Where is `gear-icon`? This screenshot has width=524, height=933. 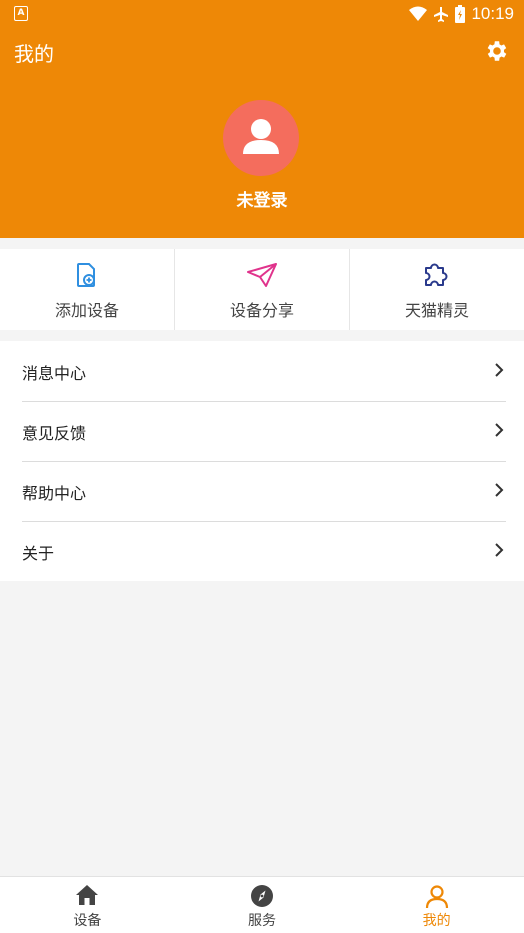
gear-icon is located at coordinates (497, 51).